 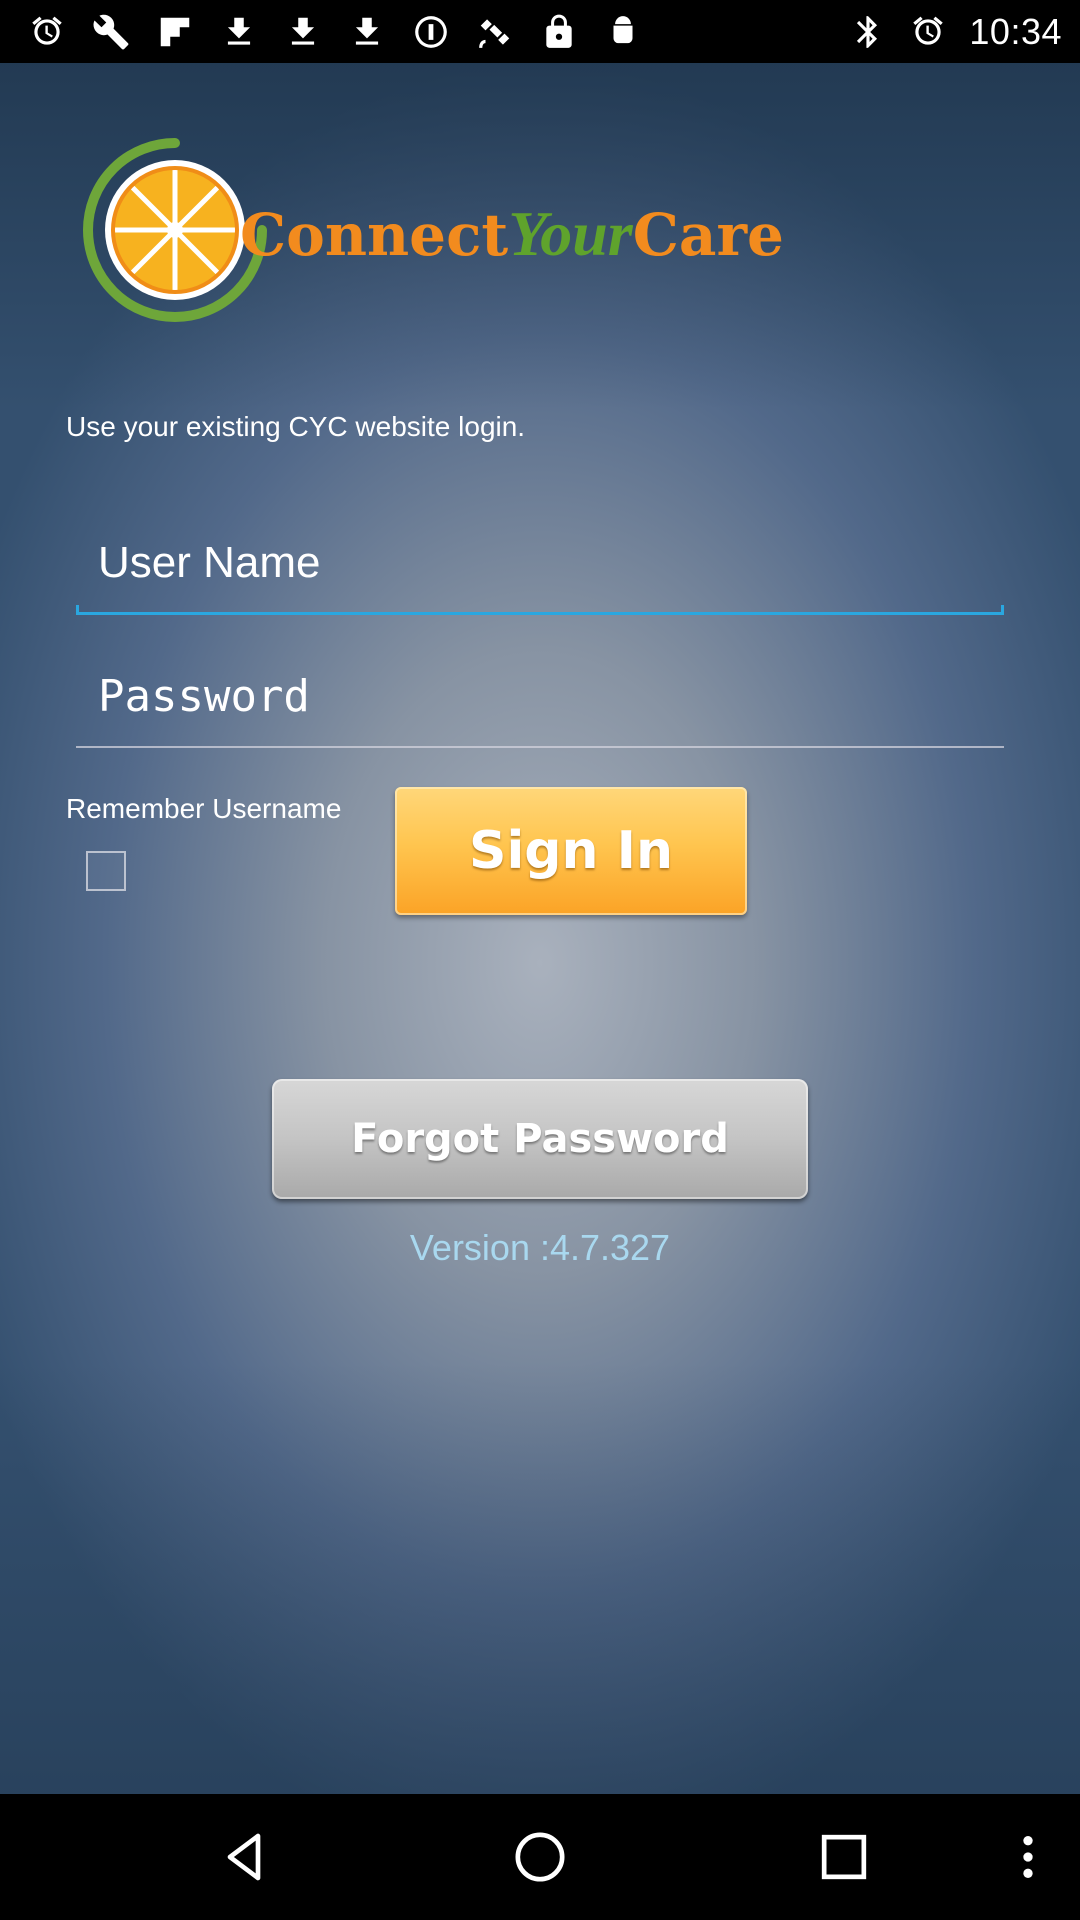 I want to click on password-input, so click(x=540, y=696).